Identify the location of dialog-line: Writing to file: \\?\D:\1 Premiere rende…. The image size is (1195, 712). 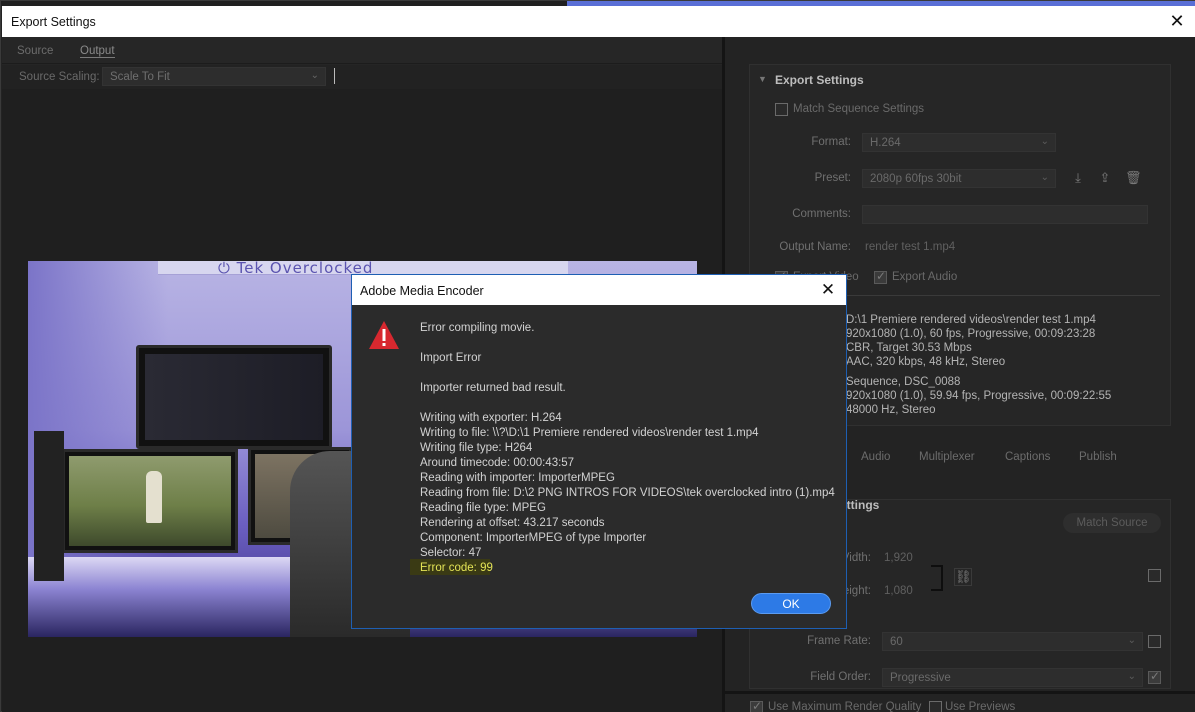
(589, 433).